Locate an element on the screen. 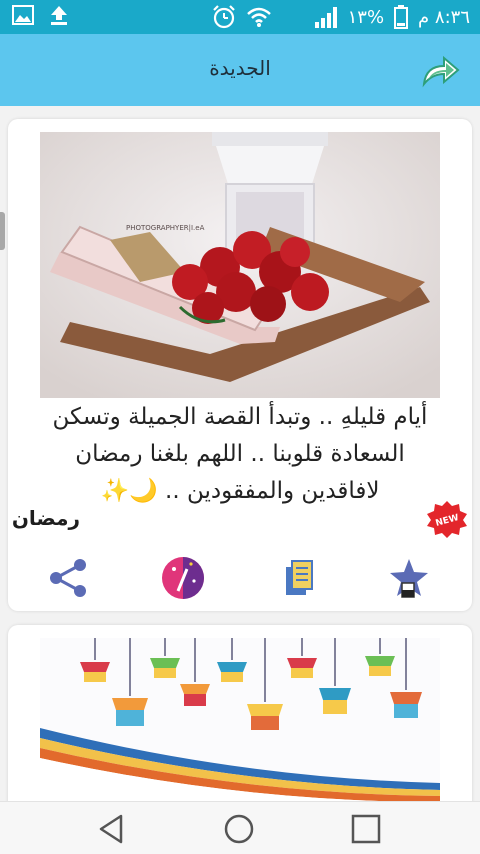 The image size is (480, 854). navigation-bar is located at coordinates (240, 827).